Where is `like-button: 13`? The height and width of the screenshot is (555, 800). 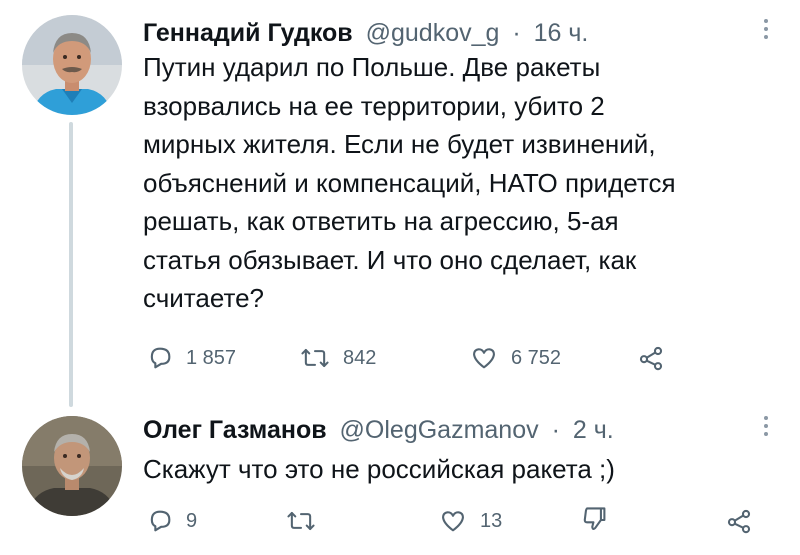 like-button: 13 is located at coordinates (470, 521).